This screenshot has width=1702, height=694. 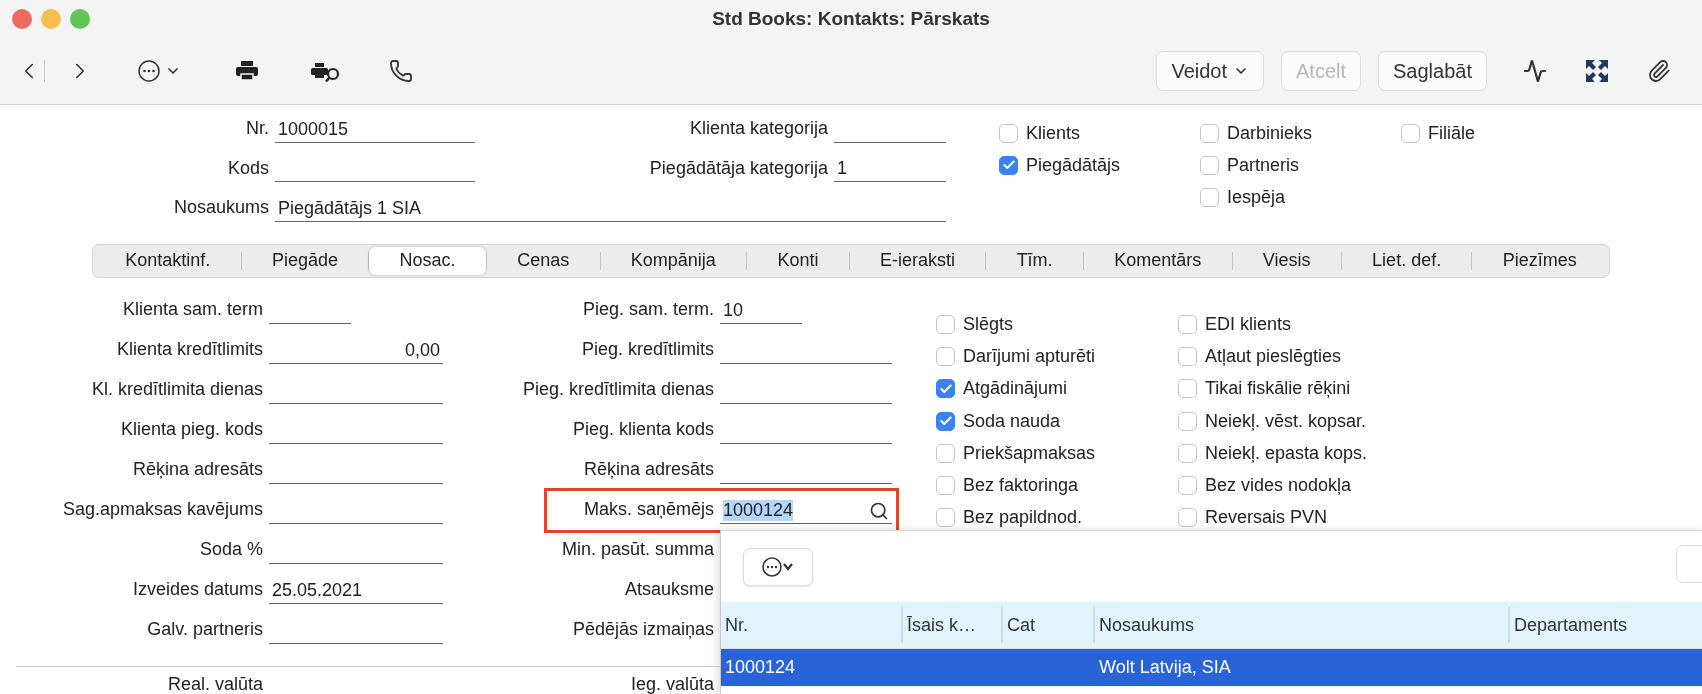 What do you see at coordinates (1057, 324) in the screenshot?
I see `checkbox: Slēgts` at bounding box center [1057, 324].